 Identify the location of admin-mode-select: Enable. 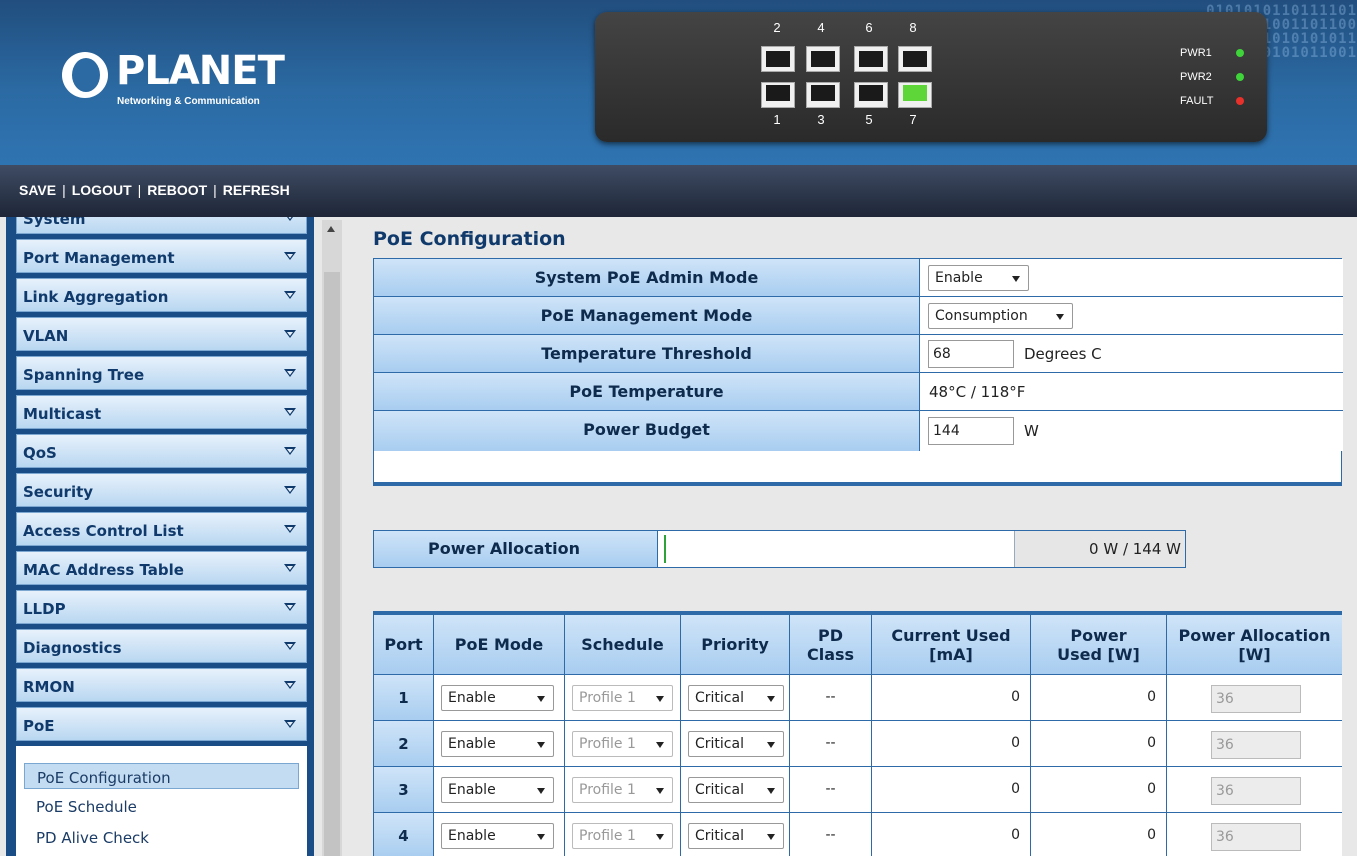
(978, 278).